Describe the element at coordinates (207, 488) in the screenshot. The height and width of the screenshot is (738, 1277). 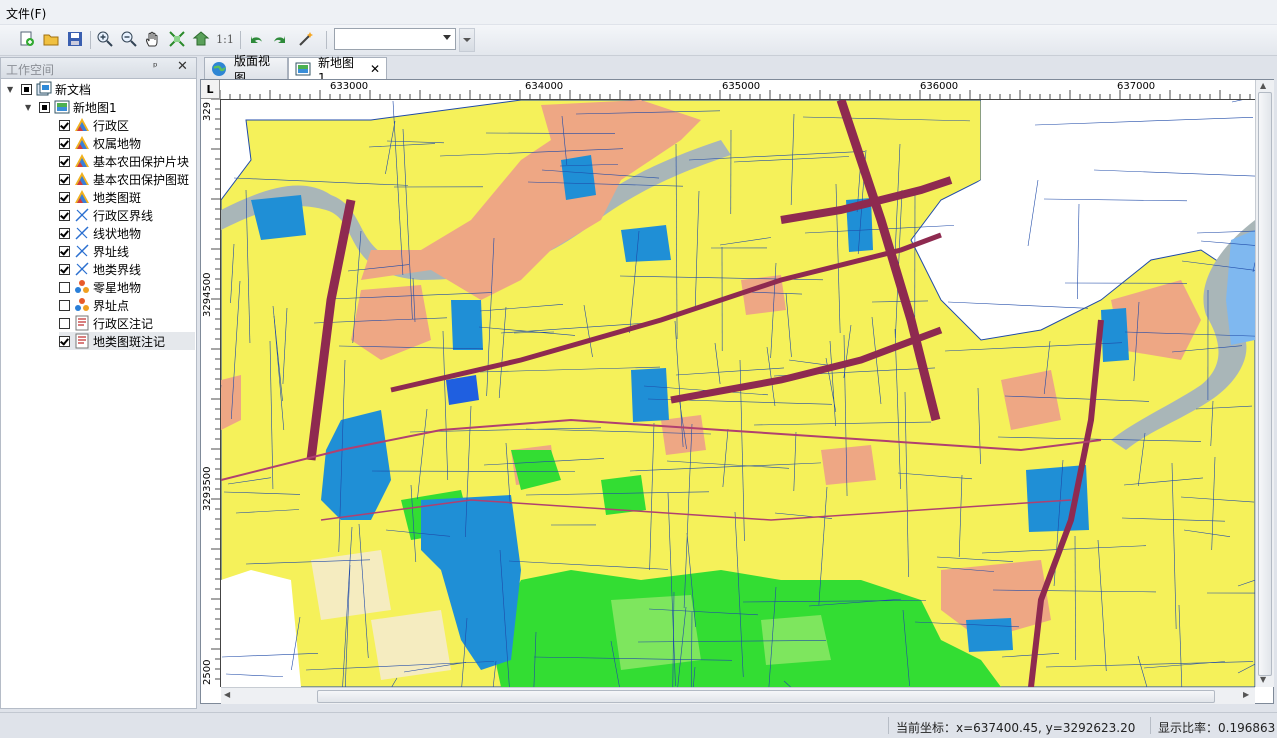
I see `ruler-left-label: 3293500` at that location.